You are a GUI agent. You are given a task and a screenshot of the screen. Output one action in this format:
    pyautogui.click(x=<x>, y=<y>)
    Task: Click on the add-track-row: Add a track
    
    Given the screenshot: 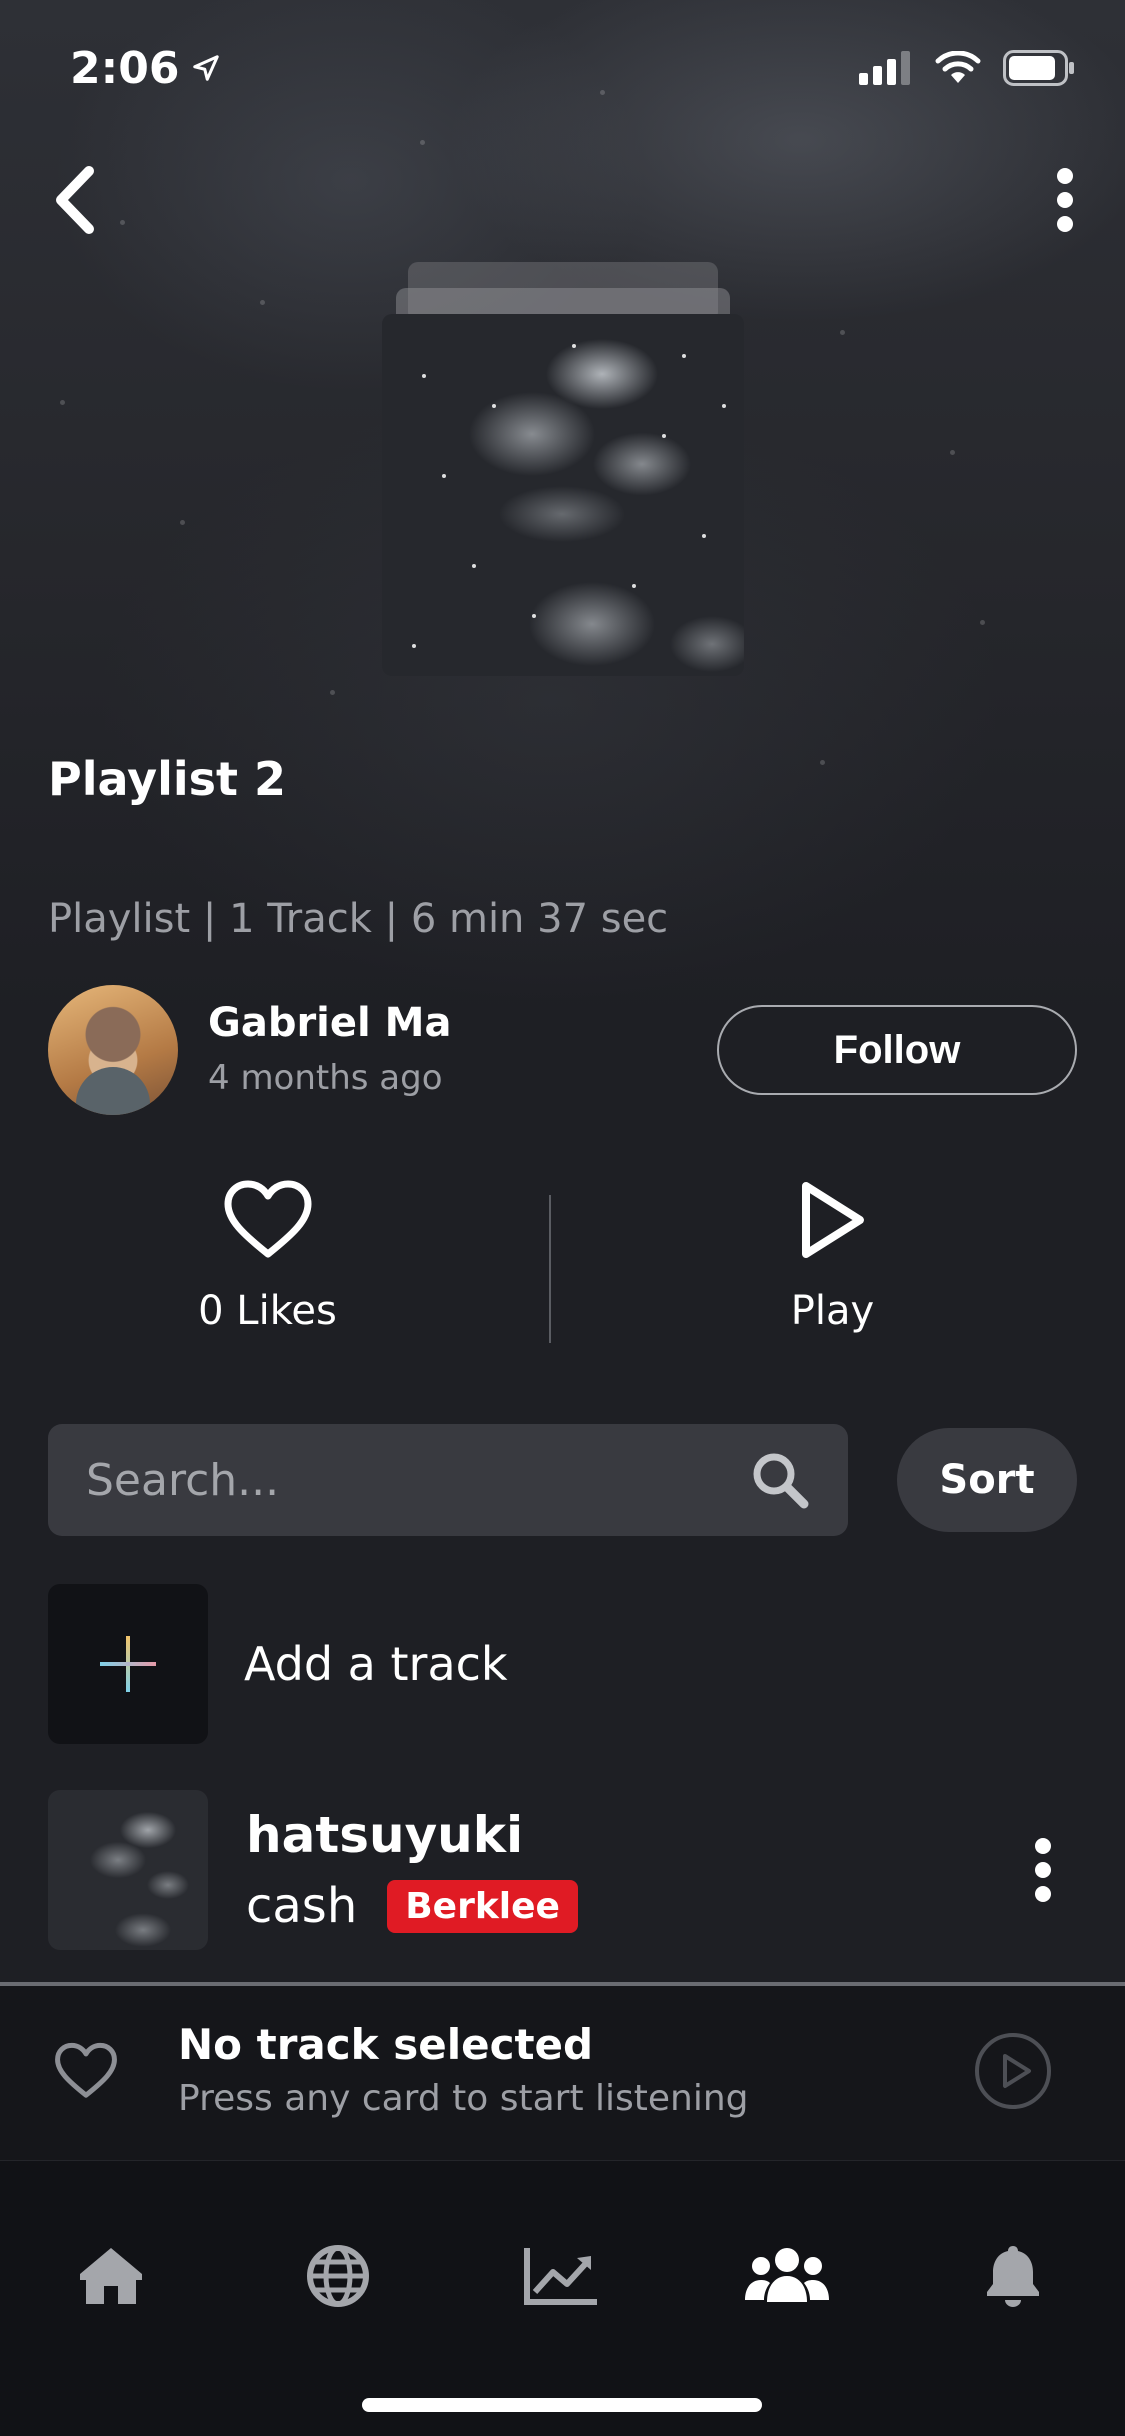 What is the action you would take?
    pyautogui.click(x=563, y=1664)
    